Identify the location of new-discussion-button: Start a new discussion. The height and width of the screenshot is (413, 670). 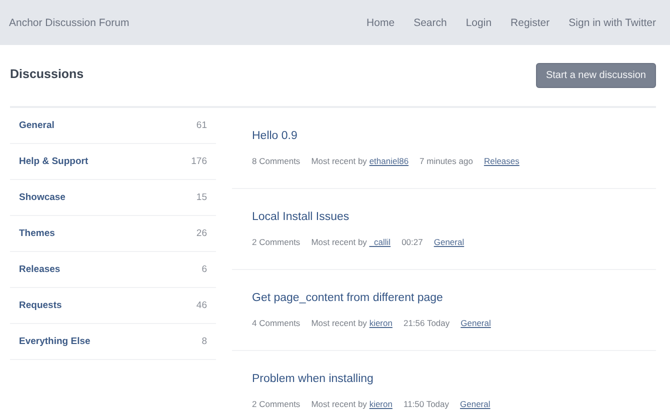
(596, 75).